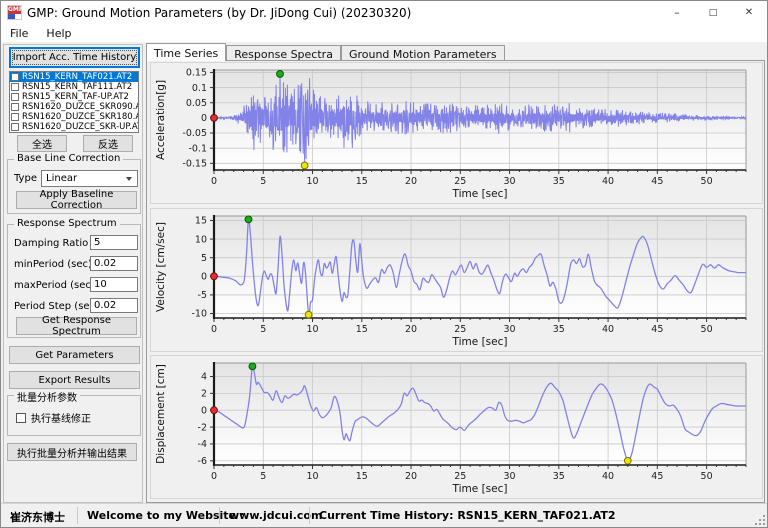 The height and width of the screenshot is (528, 768). What do you see at coordinates (37, 517) in the screenshot?
I see `status-author: 崔济东博士` at bounding box center [37, 517].